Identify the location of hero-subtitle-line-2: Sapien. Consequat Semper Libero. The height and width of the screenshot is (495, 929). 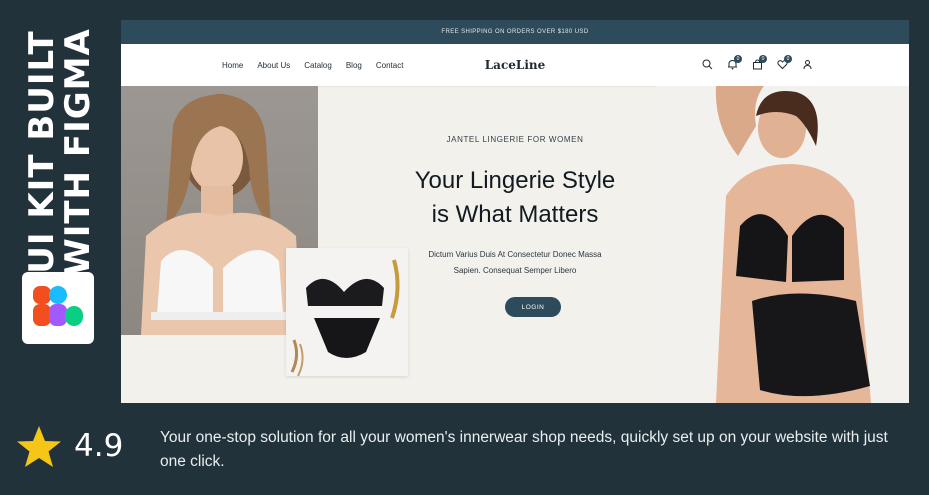
(515, 270).